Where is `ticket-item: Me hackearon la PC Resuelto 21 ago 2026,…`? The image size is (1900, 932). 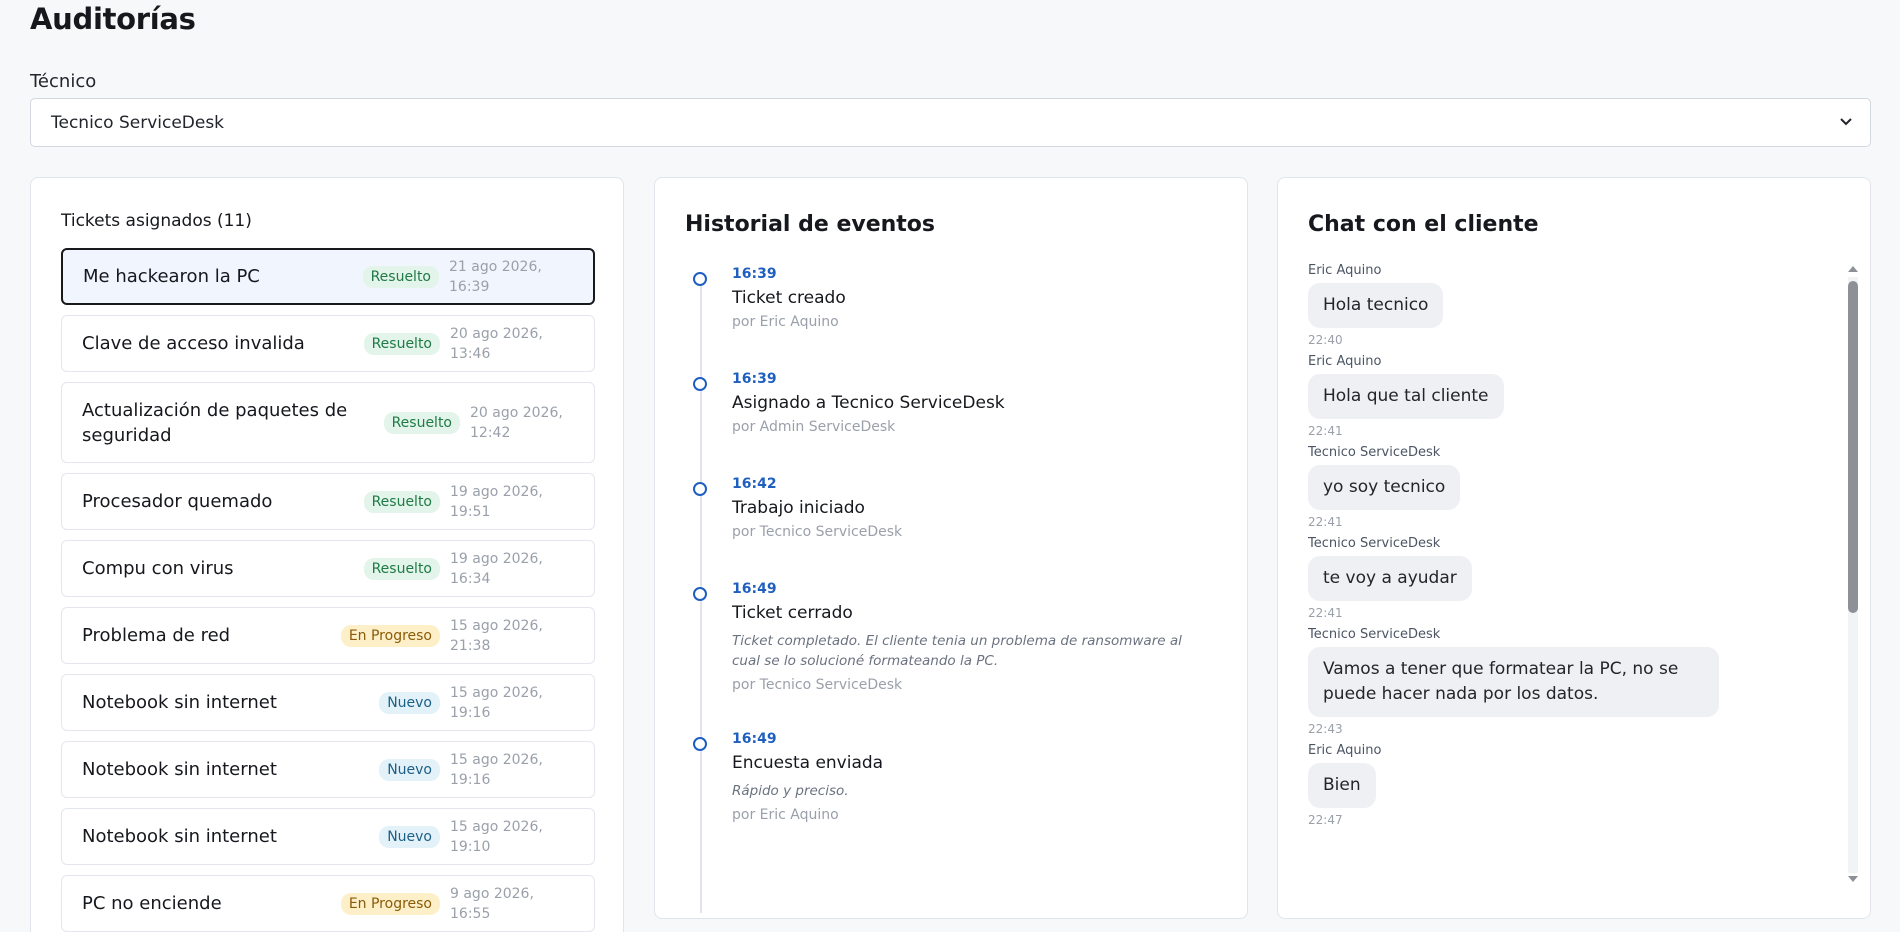 ticket-item: Me hackearon la PC Resuelto 21 ago 2026,… is located at coordinates (328, 276).